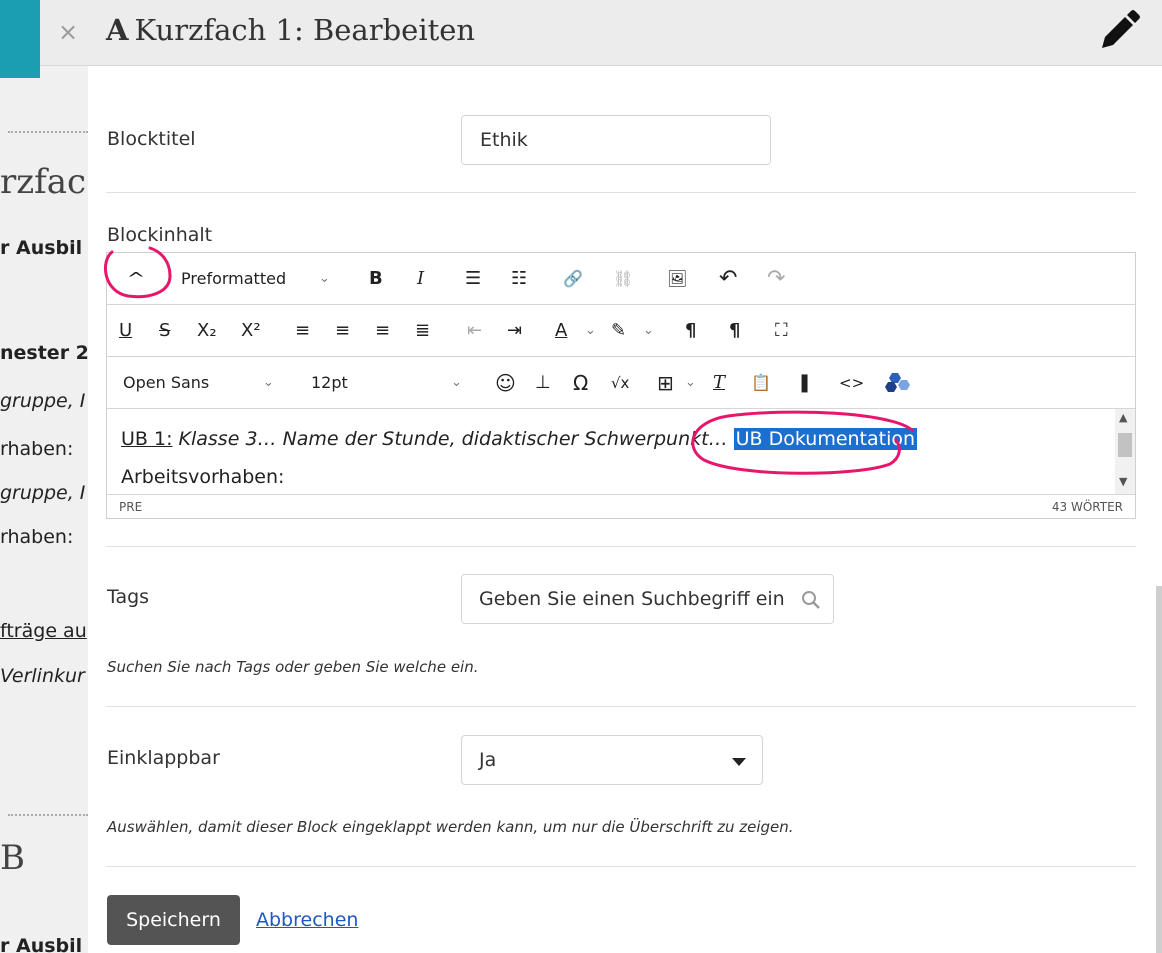 Image resolution: width=1162 pixels, height=953 pixels. Describe the element at coordinates (612, 760) in the screenshot. I see `einklappbar-select: Ja` at that location.